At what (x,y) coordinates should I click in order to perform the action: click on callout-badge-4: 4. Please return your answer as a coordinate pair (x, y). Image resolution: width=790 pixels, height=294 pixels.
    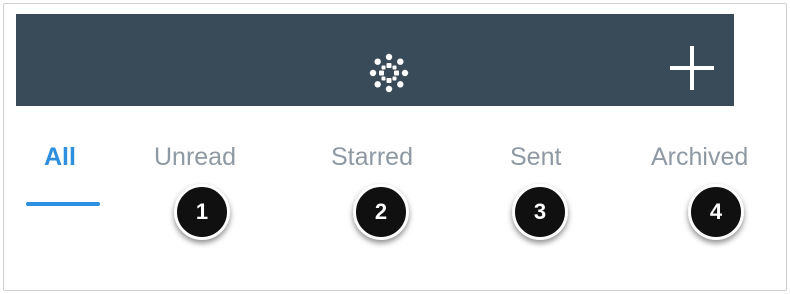
    Looking at the image, I should click on (716, 212).